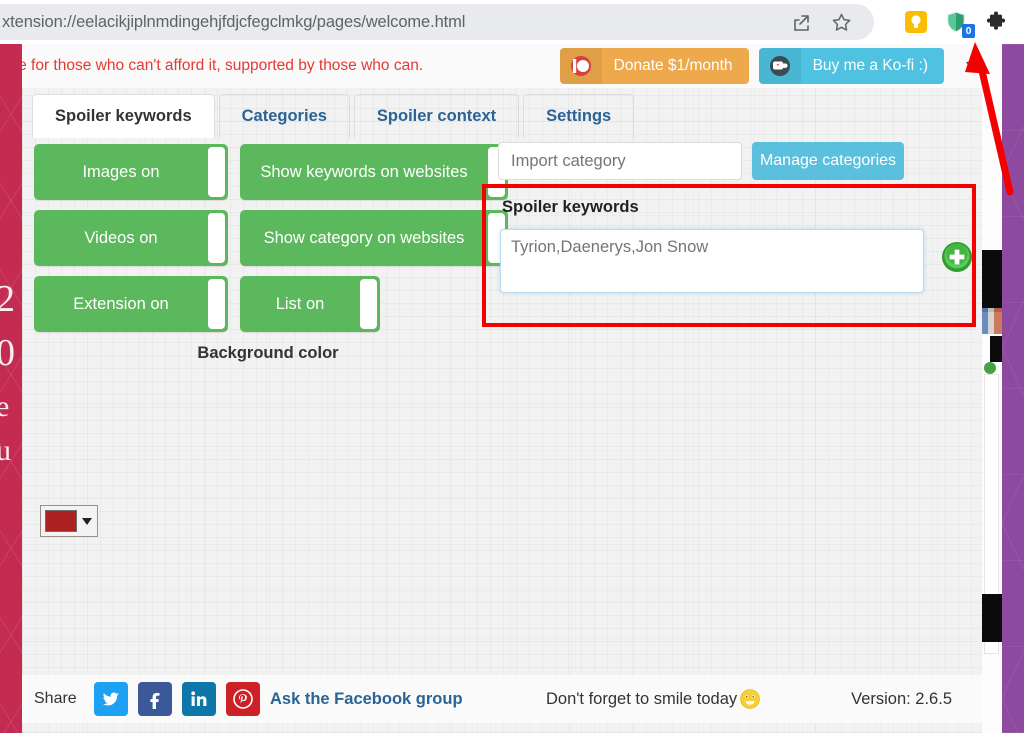 The height and width of the screenshot is (733, 1024). Describe the element at coordinates (992, 618) in the screenshot. I see `overlay-black-block-bottom` at that location.